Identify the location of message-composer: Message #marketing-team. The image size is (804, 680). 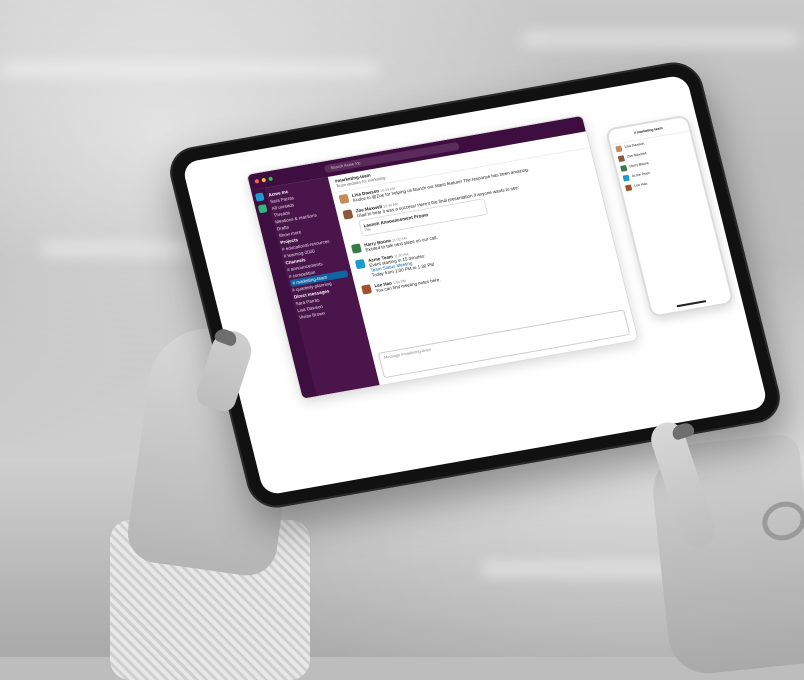
(504, 344).